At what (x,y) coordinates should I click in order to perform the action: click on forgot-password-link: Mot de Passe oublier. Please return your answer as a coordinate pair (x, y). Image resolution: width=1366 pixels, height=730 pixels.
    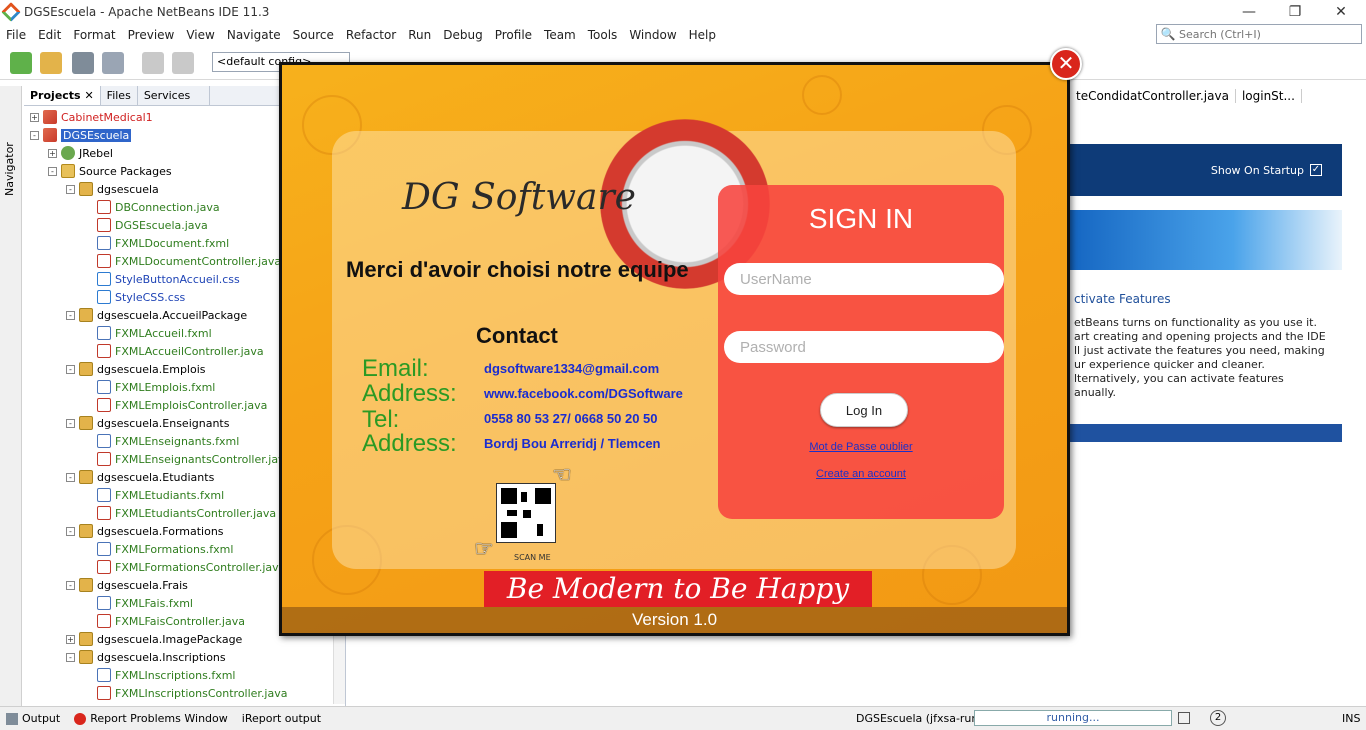
    Looking at the image, I should click on (861, 447).